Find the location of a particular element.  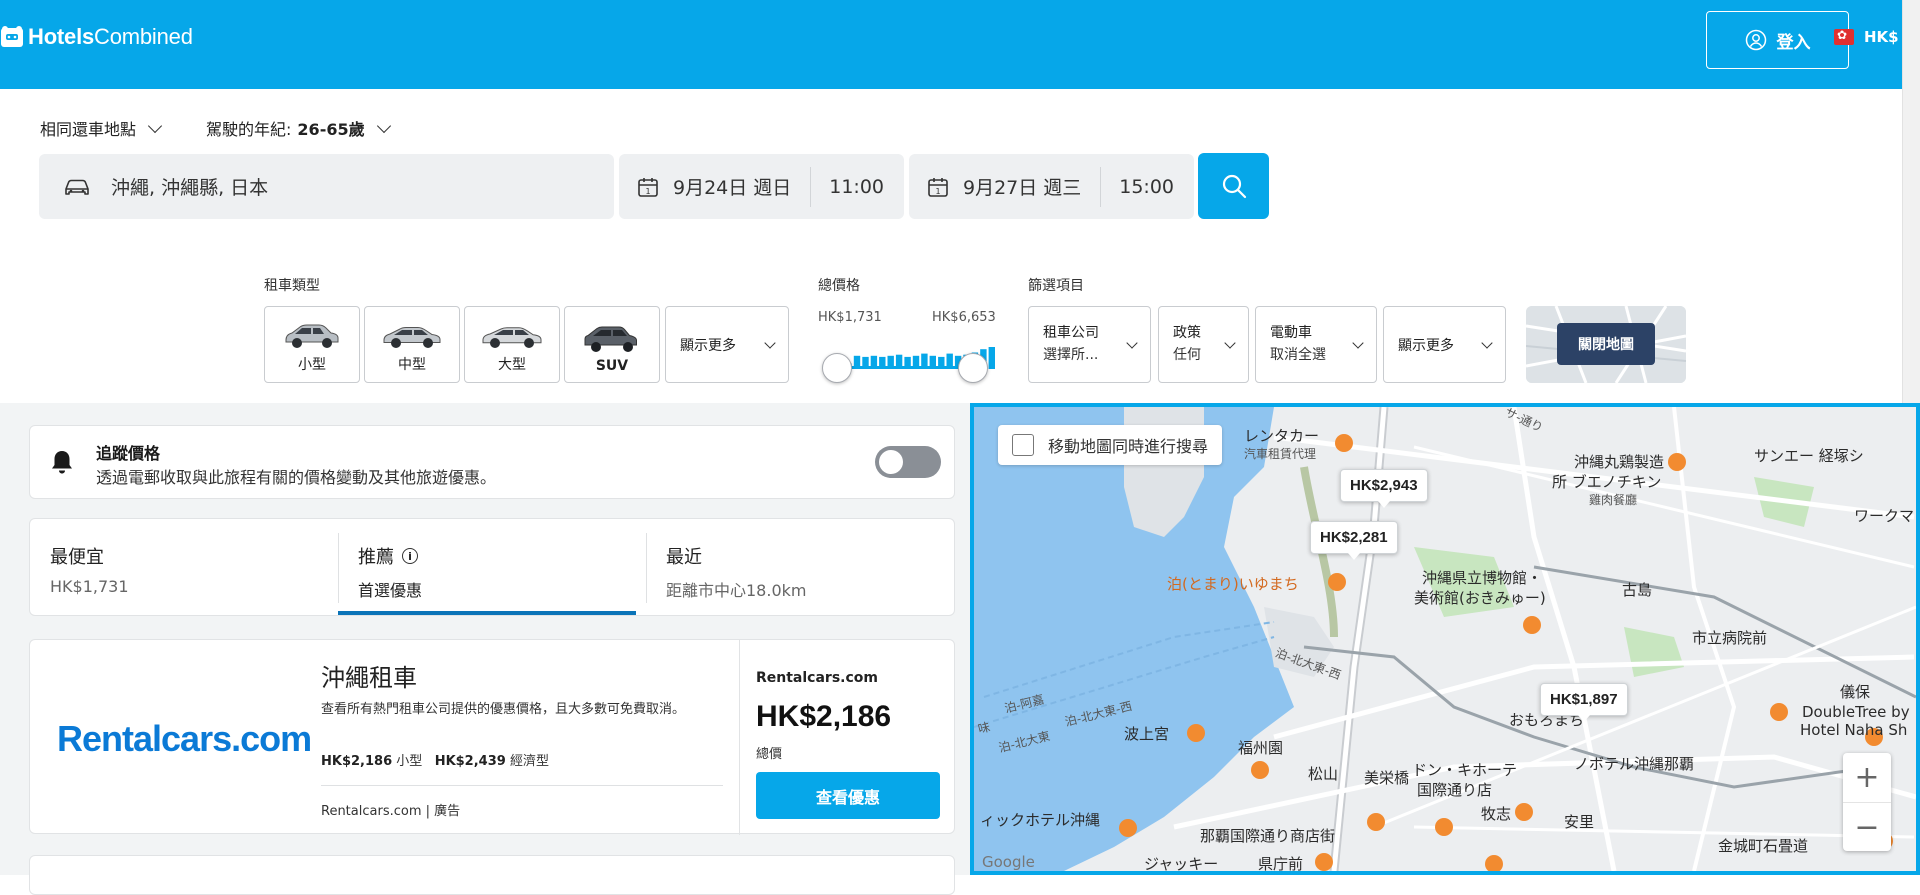

car-type-medium: 中型 is located at coordinates (412, 344).